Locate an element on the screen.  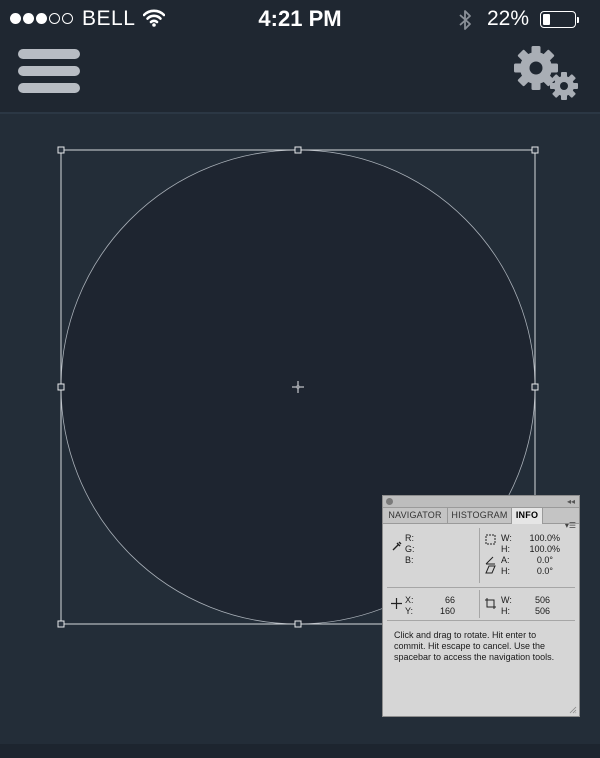
transform-handle-top-left is located at coordinates (61, 150).